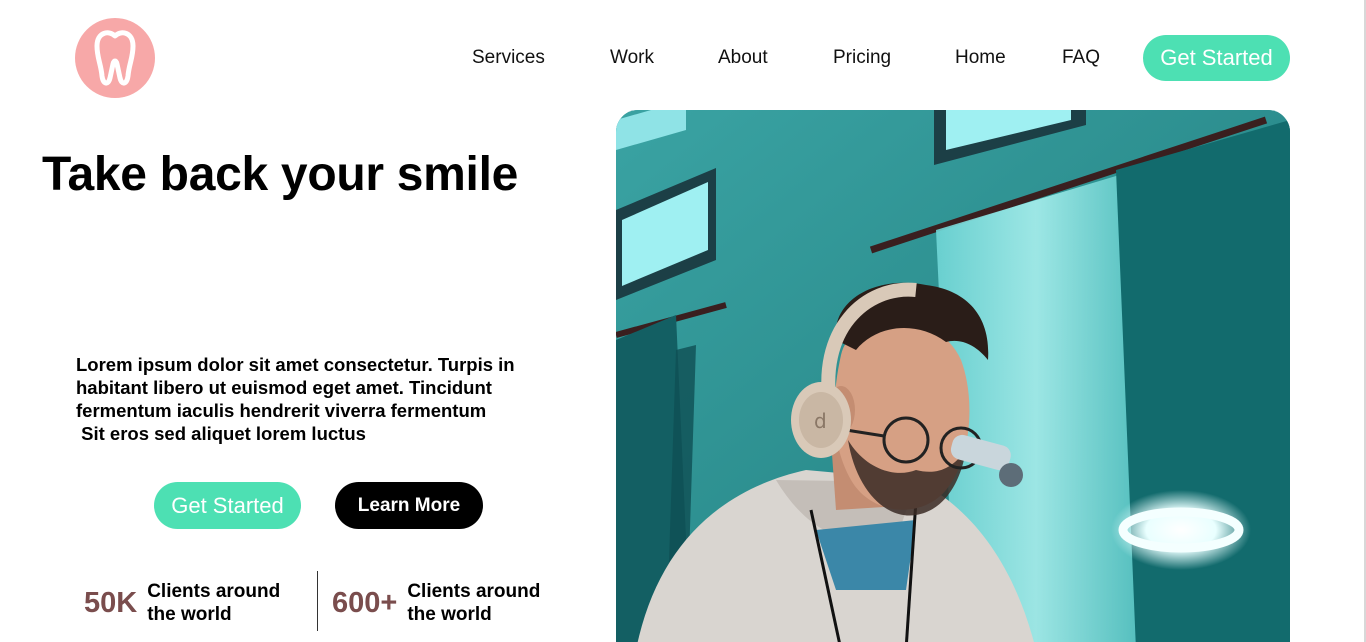 This screenshot has height=642, width=1366. Describe the element at coordinates (317, 601) in the screenshot. I see `stat-divider` at that location.